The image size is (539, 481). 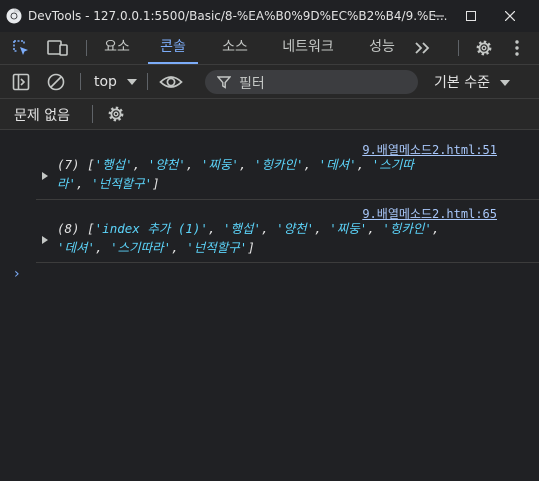 What do you see at coordinates (308, 48) in the screenshot?
I see `tab-network: 네트워크` at bounding box center [308, 48].